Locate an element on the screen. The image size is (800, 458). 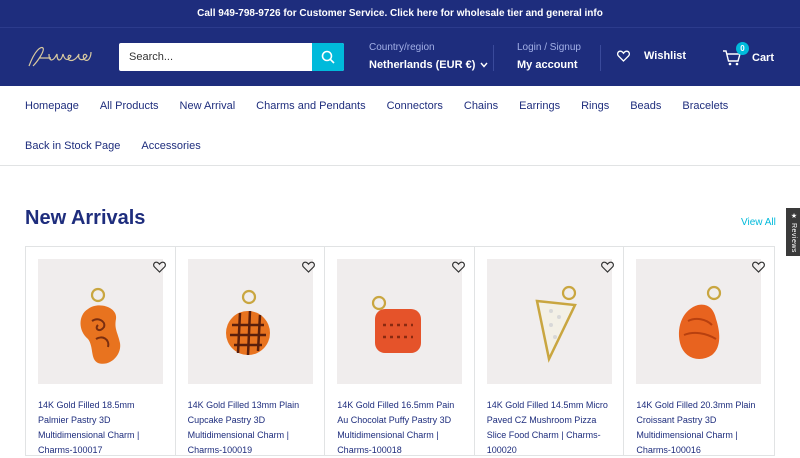
view-all-link: View All is located at coordinates (758, 222).